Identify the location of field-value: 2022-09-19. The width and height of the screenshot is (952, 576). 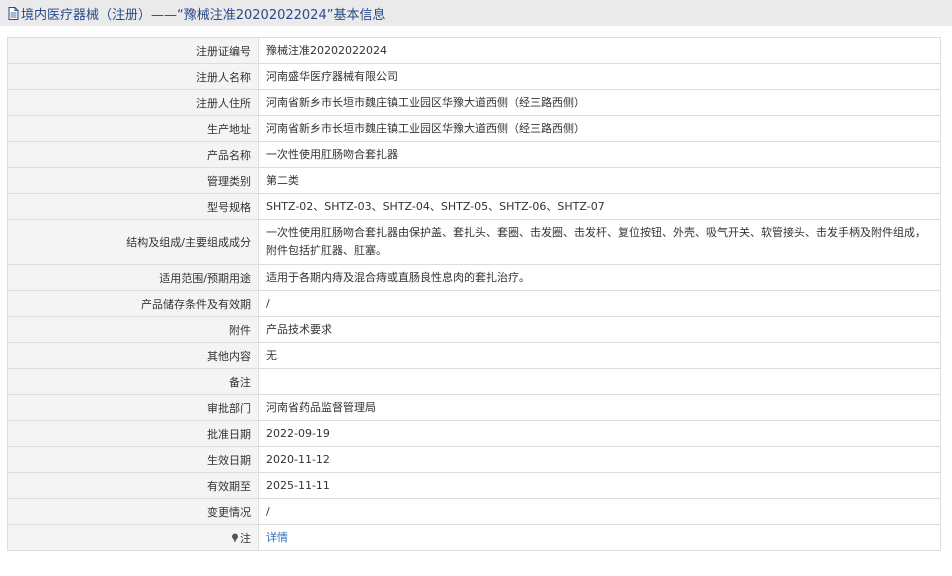
(599, 433).